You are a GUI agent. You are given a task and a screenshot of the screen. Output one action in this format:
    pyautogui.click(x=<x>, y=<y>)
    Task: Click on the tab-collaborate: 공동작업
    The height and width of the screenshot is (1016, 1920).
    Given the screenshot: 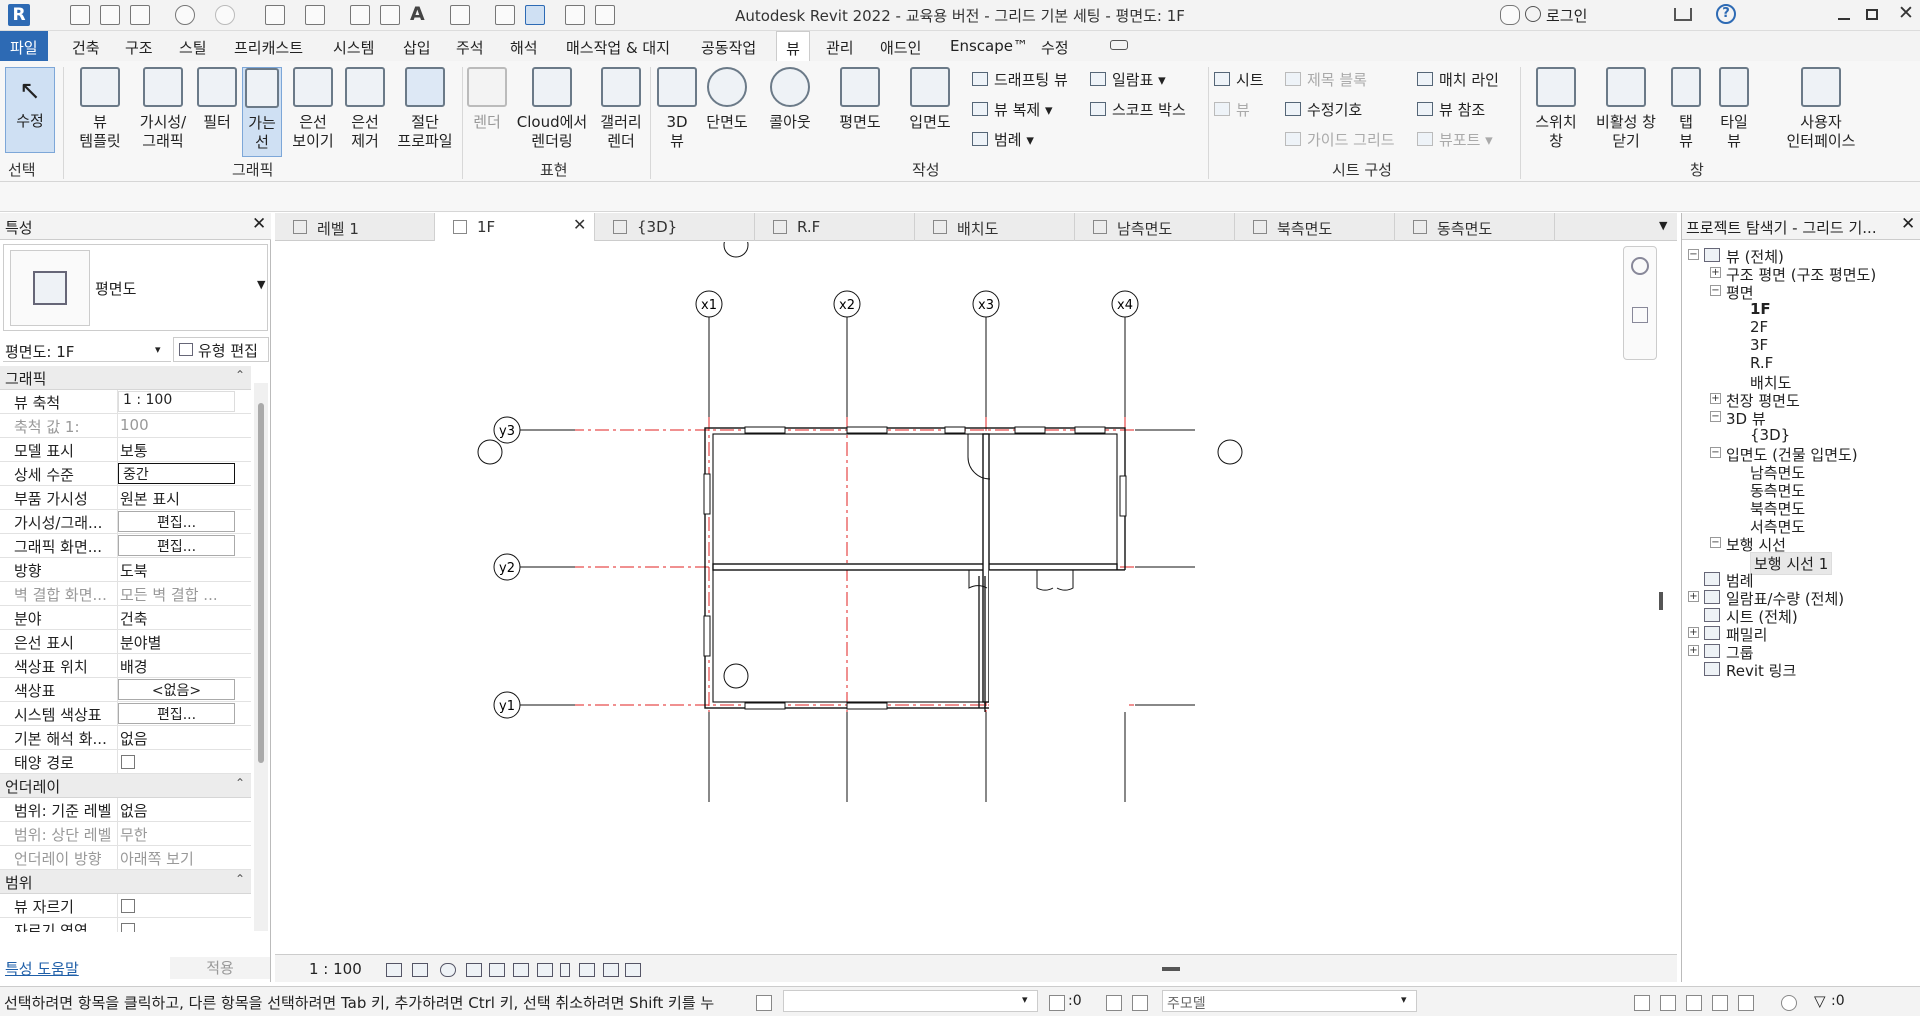 What is the action you would take?
    pyautogui.click(x=728, y=47)
    